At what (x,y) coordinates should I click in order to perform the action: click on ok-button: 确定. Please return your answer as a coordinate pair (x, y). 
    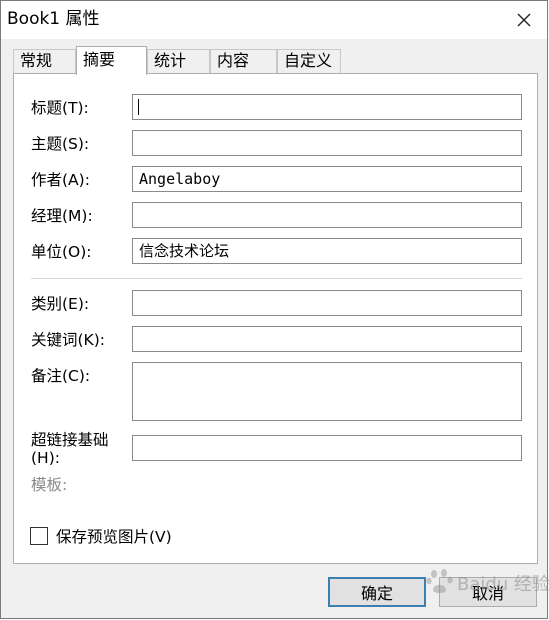
    Looking at the image, I should click on (377, 592).